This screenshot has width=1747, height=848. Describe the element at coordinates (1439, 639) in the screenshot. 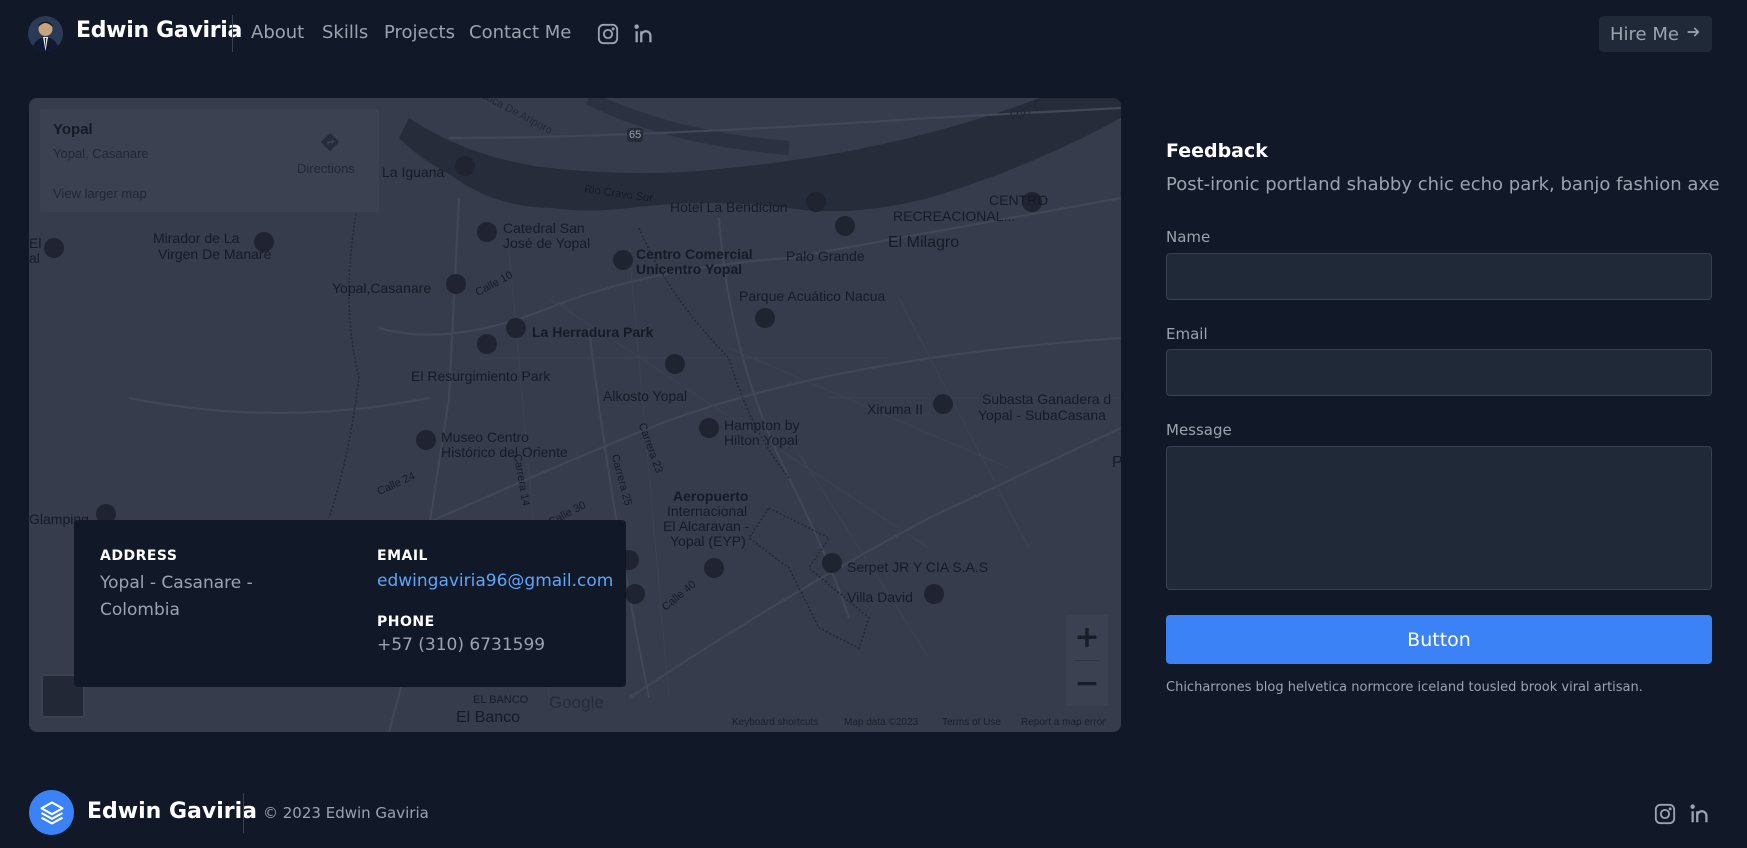

I see `submit-button: Button` at that location.